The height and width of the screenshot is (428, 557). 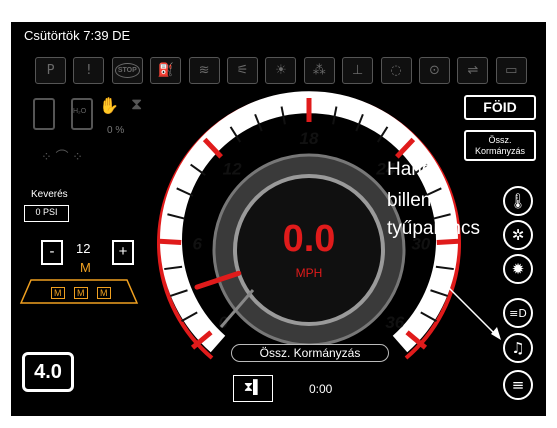 What do you see at coordinates (310, 353) in the screenshot?
I see `gauge-bottom-label: Össz. Kormányzás` at bounding box center [310, 353].